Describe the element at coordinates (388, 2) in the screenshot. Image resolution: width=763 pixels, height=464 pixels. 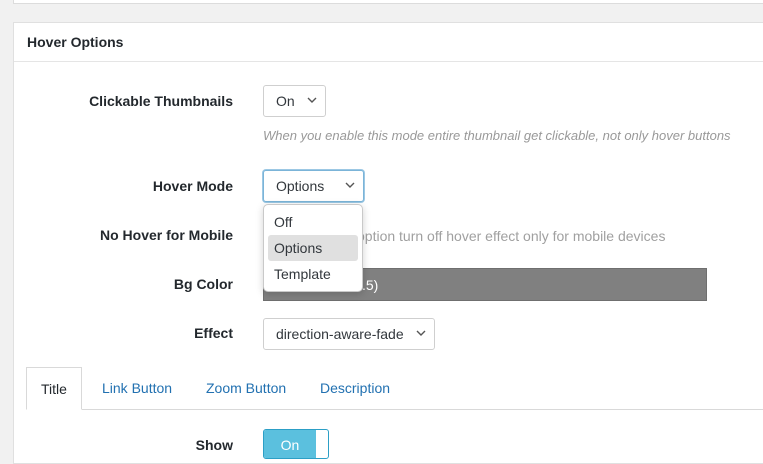
I see `top-panel-edge` at that location.